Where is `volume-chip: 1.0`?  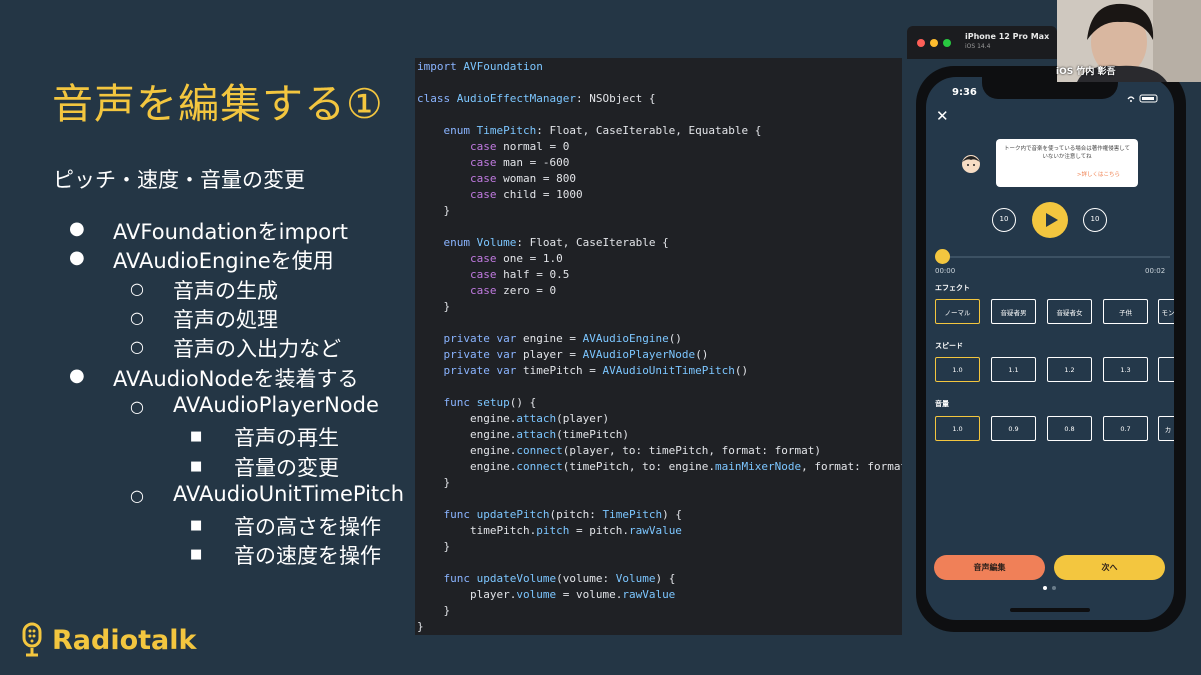 volume-chip: 1.0 is located at coordinates (957, 428).